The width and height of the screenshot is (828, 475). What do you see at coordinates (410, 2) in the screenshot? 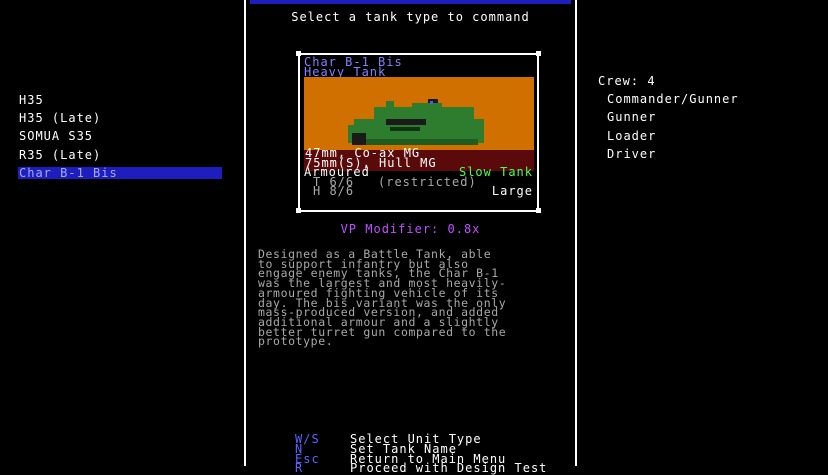
I see `top-bar` at bounding box center [410, 2].